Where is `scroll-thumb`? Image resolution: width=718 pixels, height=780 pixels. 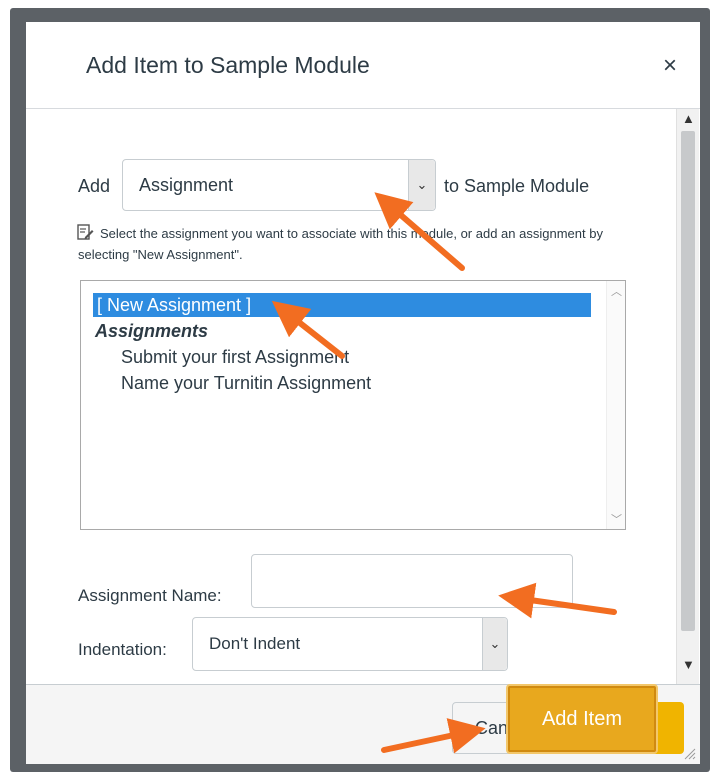
scroll-thumb is located at coordinates (688, 381).